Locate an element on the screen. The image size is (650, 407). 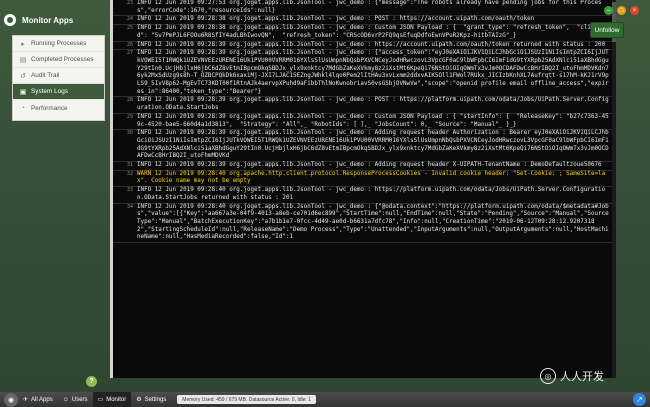
sidebar-item-system-logs: ▣ System Logs is located at coordinates (58, 92).